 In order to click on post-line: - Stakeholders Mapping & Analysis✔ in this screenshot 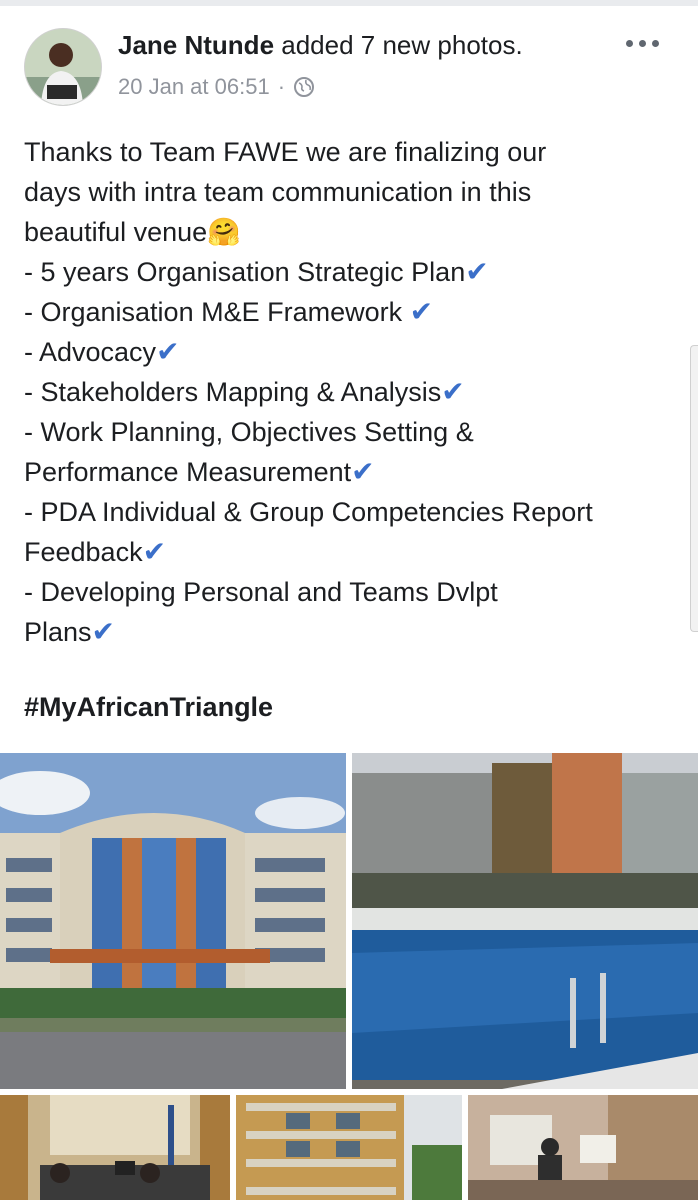, I will do `click(244, 391)`.